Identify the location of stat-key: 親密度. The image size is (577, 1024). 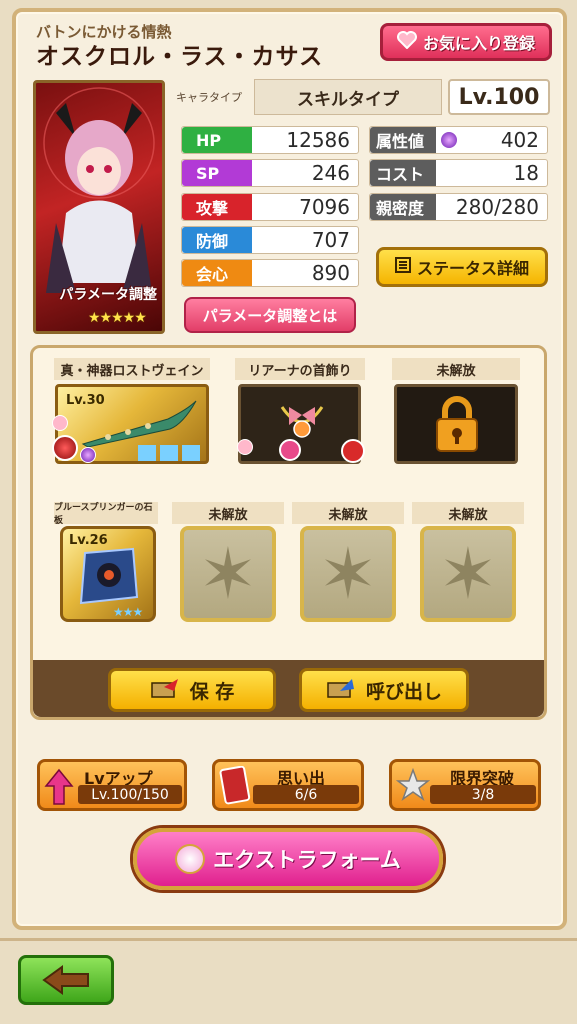
(403, 207).